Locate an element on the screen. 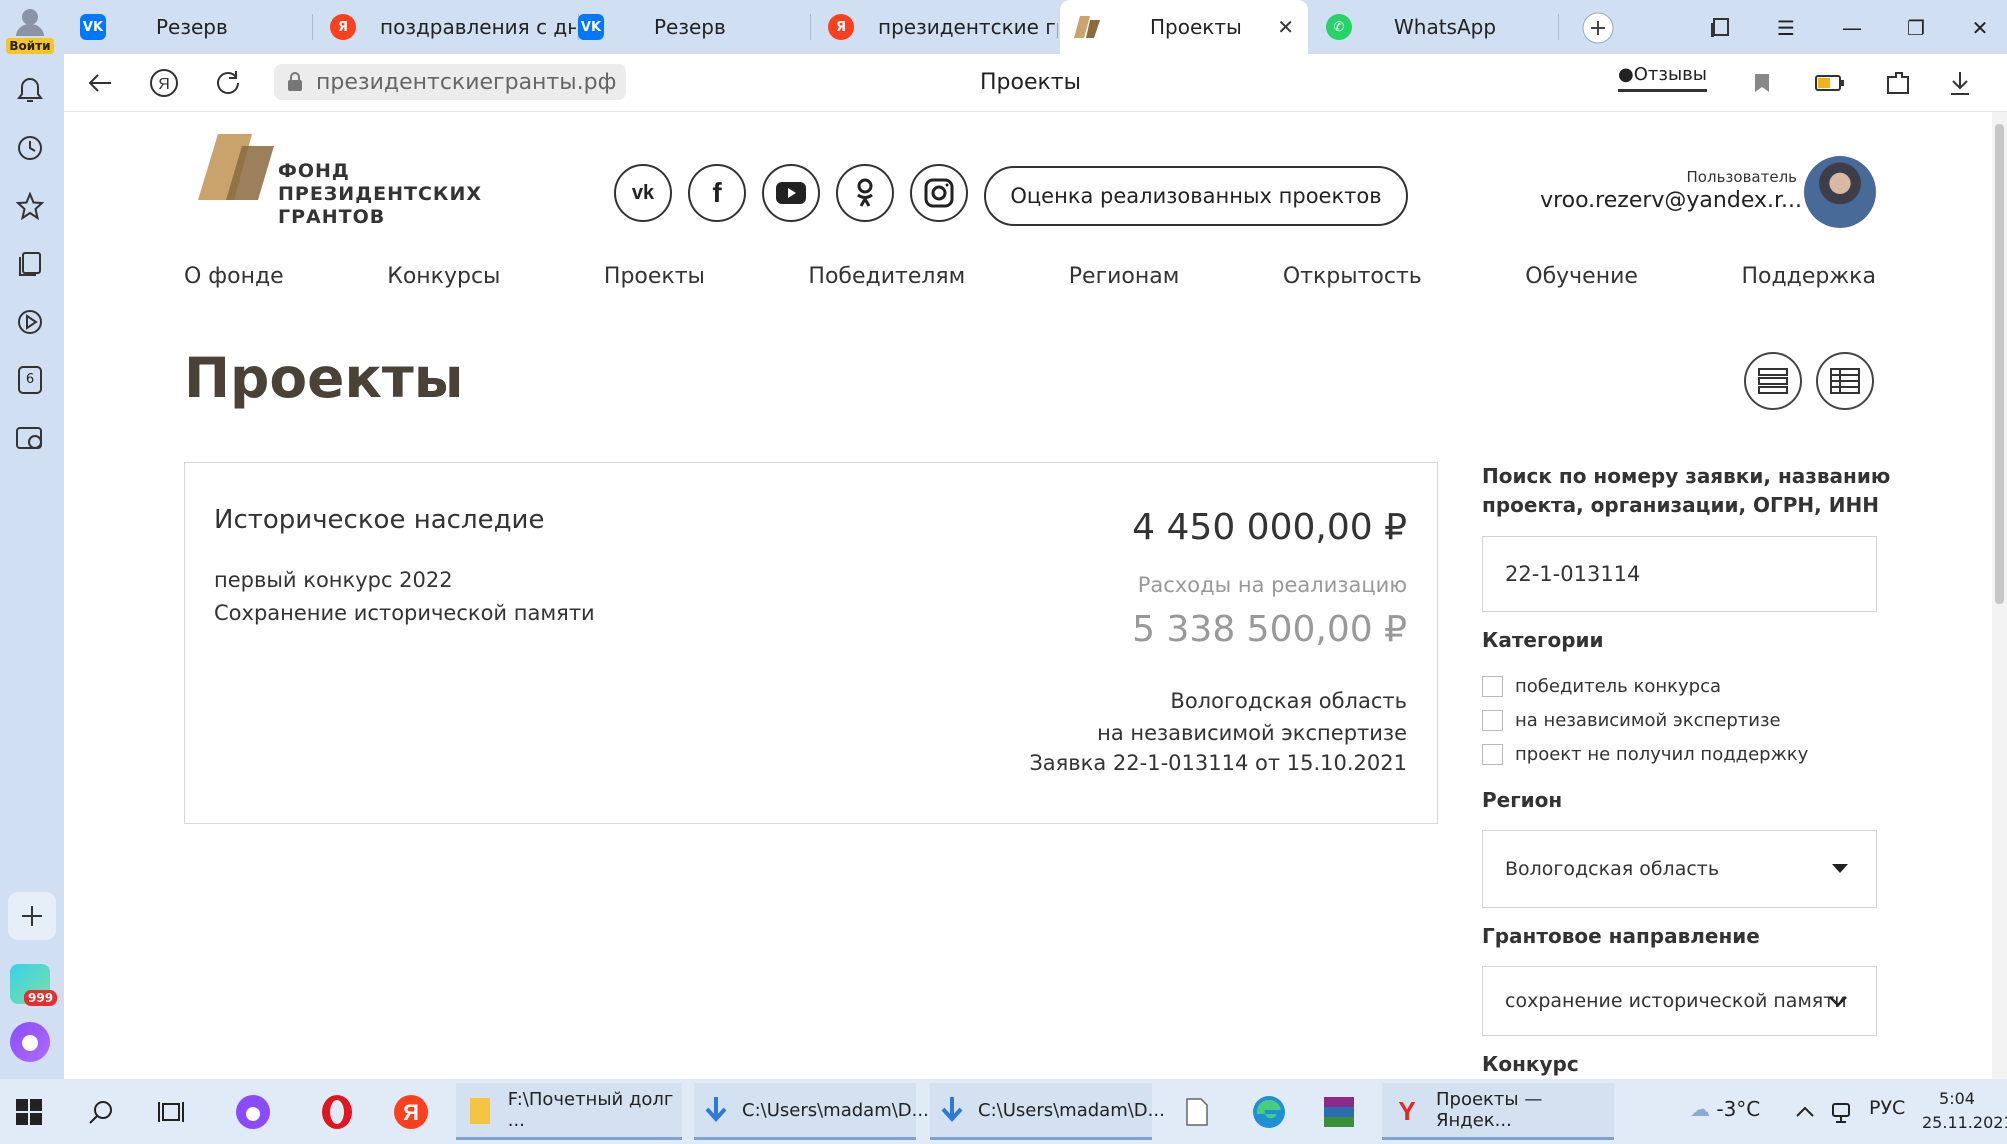 This screenshot has height=1144, width=2007. battery-saver-icon is located at coordinates (1830, 83).